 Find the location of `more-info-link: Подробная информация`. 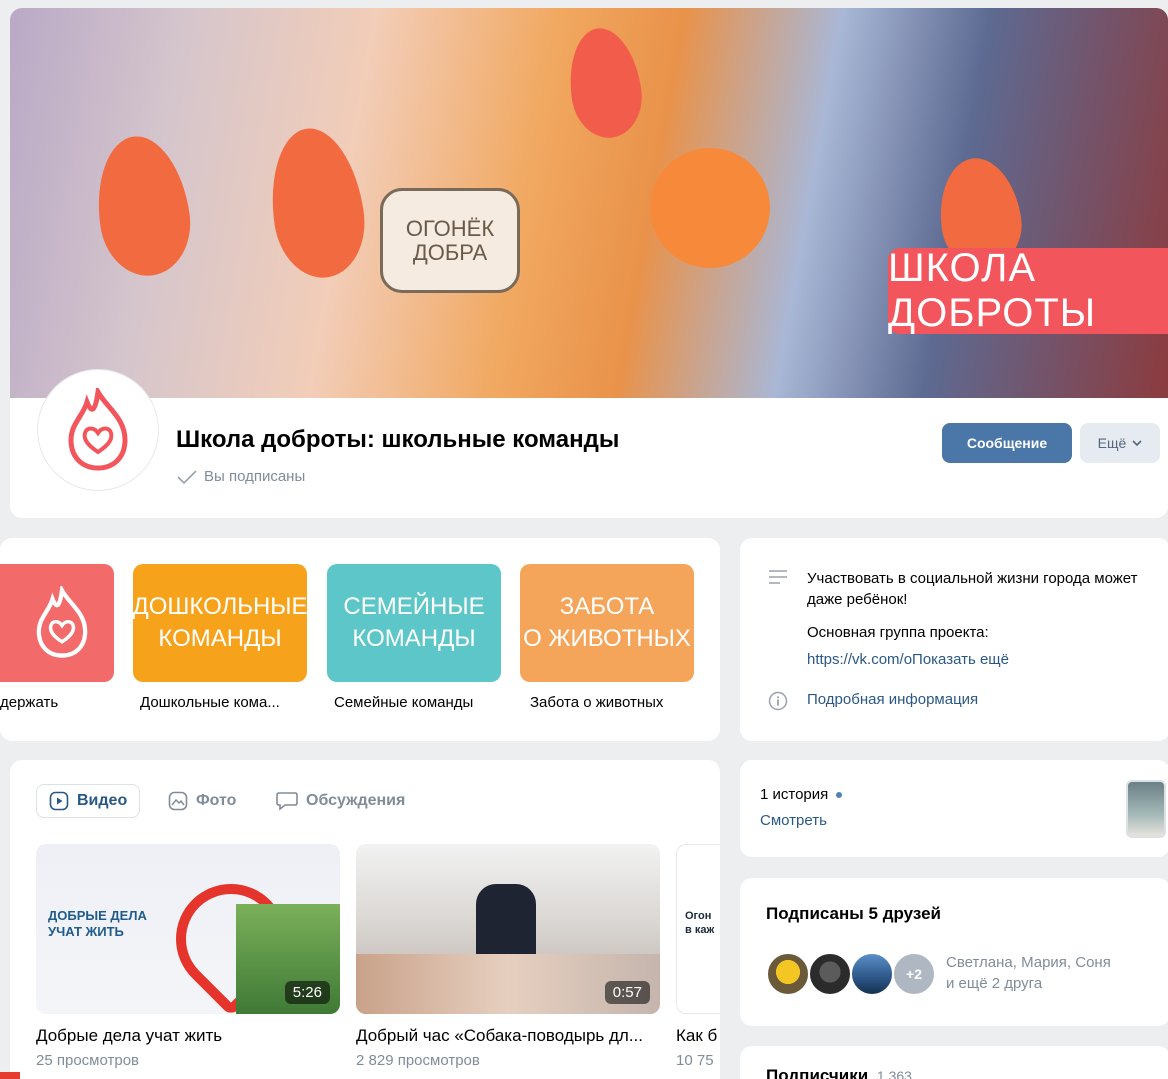

more-info-link: Подробная информация is located at coordinates (892, 699).